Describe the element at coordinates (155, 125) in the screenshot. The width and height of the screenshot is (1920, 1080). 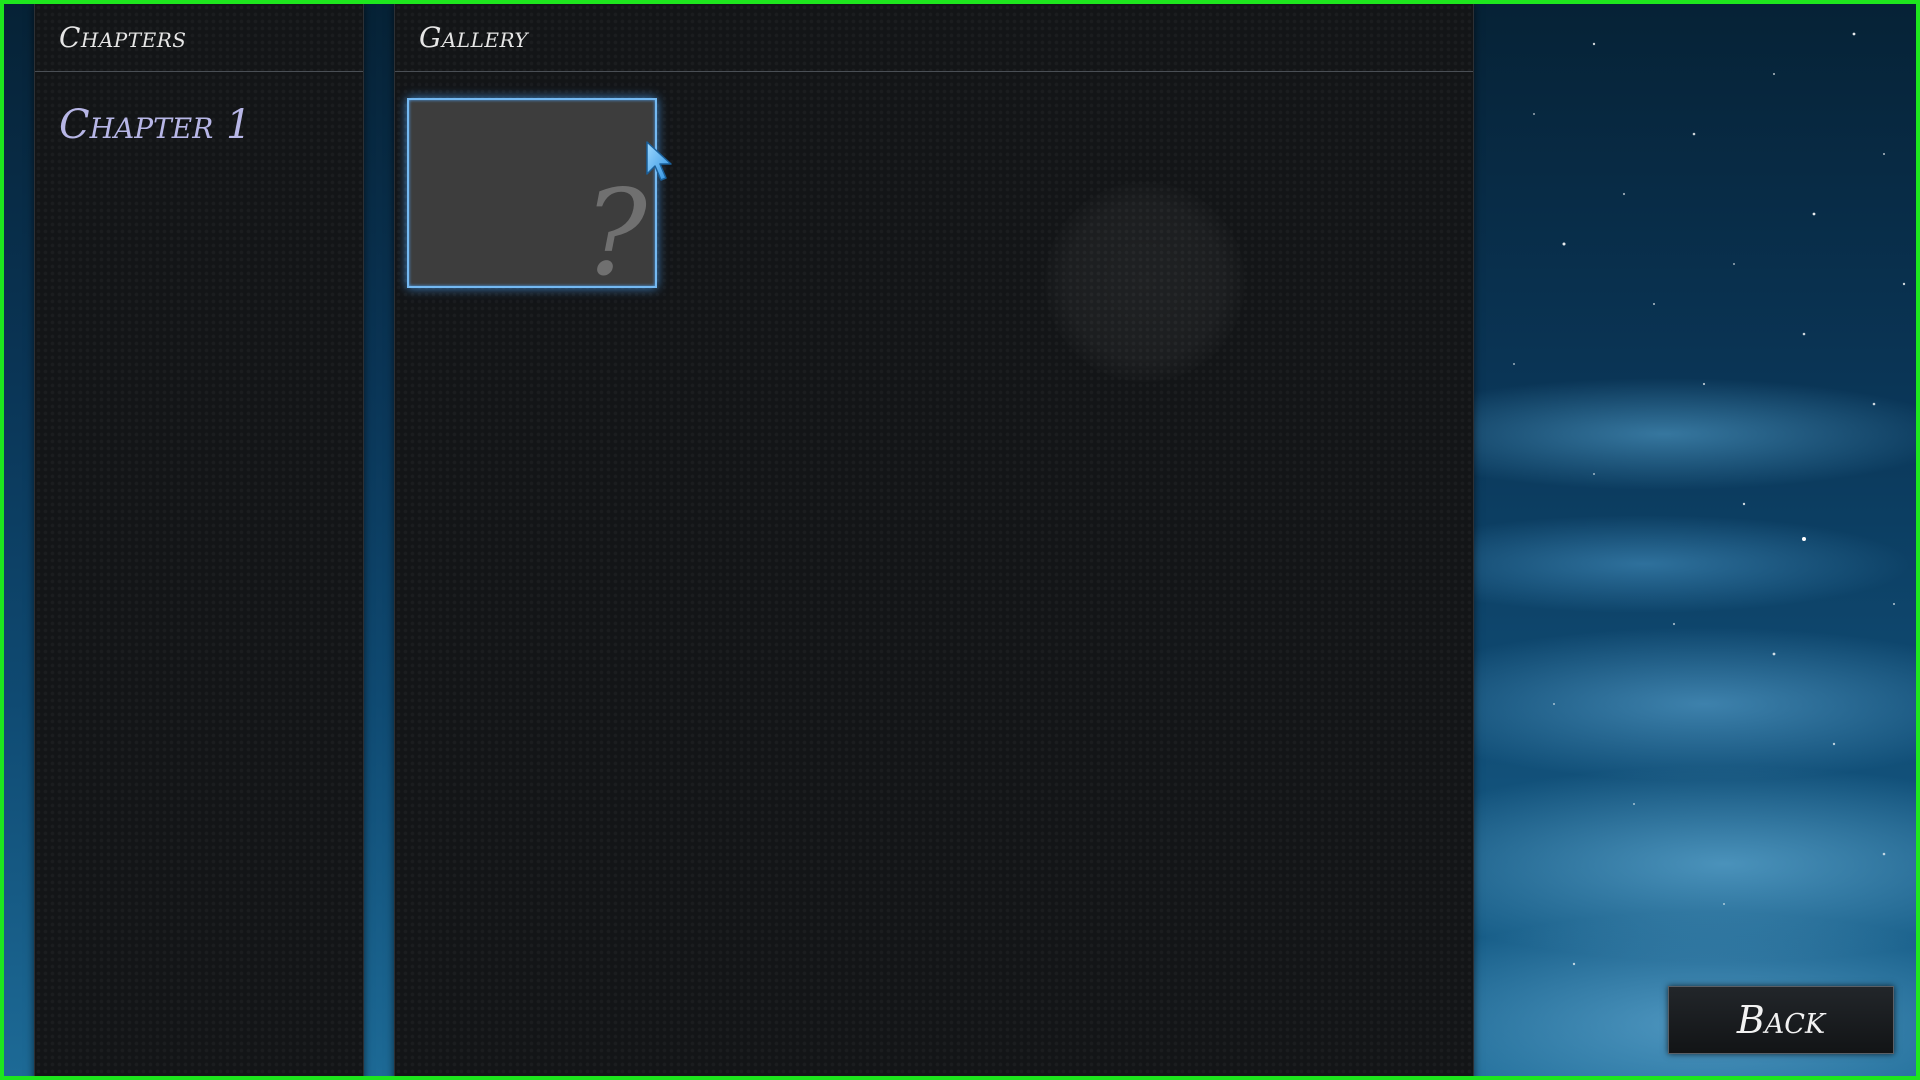
I see `chapter-1-item: Chapter 1` at that location.